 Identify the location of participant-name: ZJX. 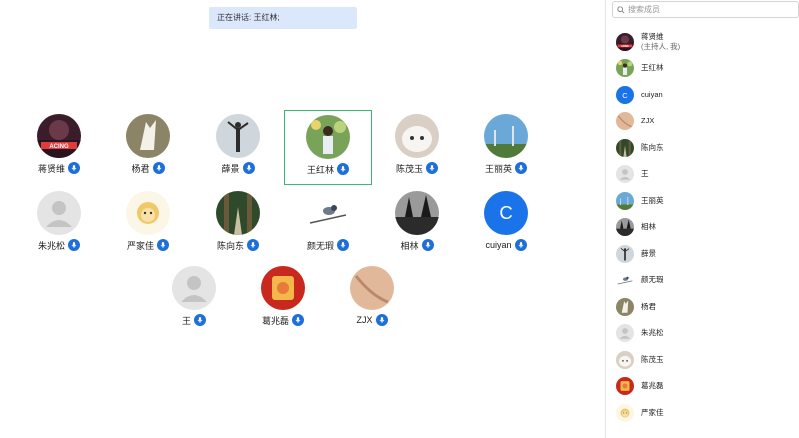
(364, 320).